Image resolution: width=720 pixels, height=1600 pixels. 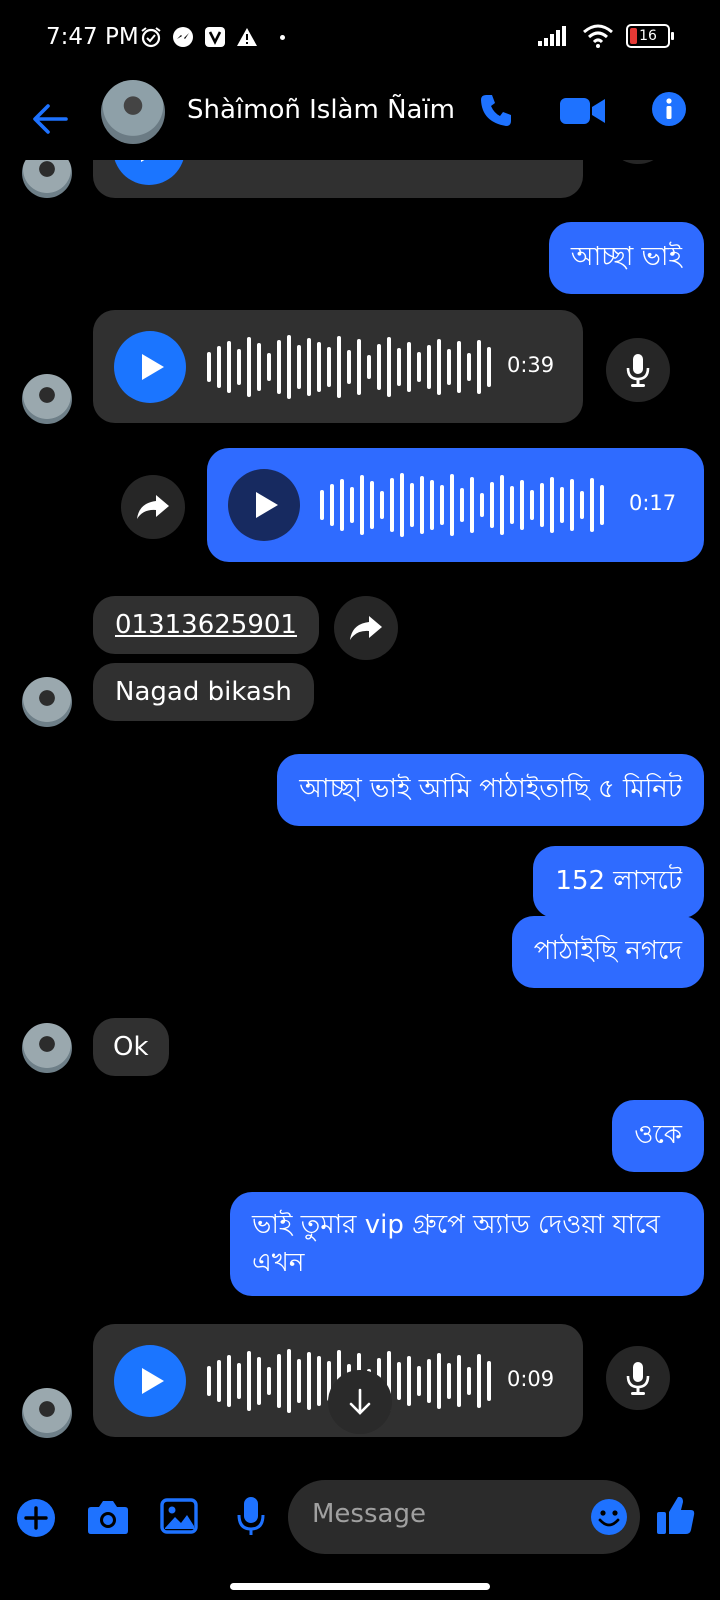 What do you see at coordinates (108, 1517) in the screenshot?
I see `camera-icon` at bounding box center [108, 1517].